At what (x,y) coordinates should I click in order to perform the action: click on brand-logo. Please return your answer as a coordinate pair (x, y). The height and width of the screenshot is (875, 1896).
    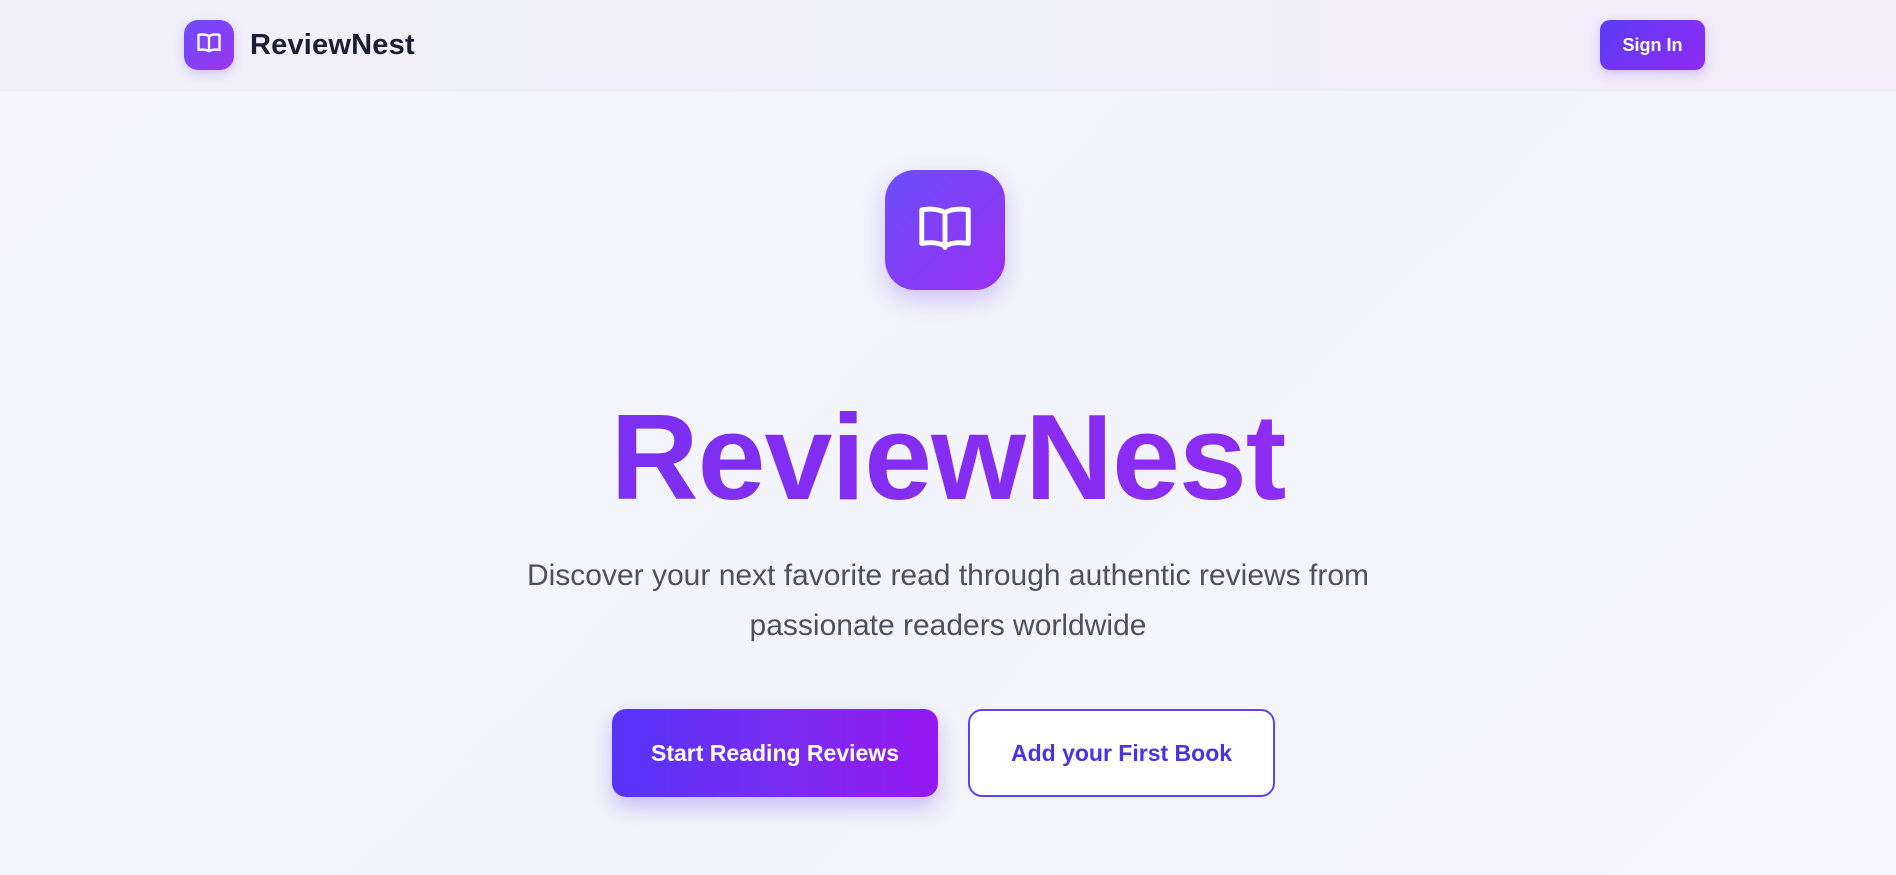
    Looking at the image, I should click on (209, 45).